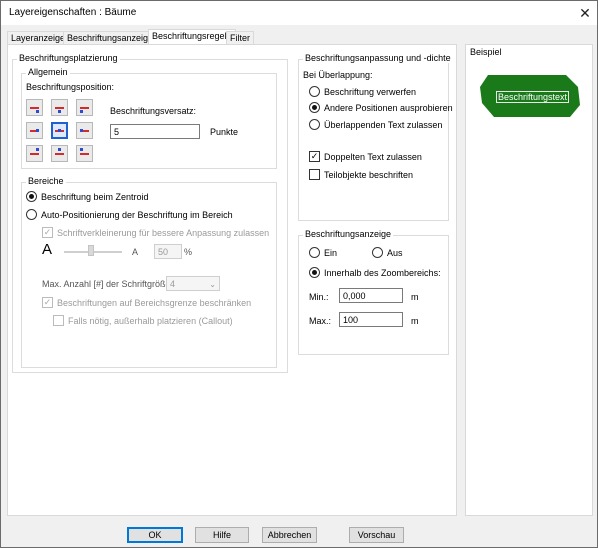  What do you see at coordinates (168, 251) in the screenshot?
I see `percent-input: 50` at bounding box center [168, 251].